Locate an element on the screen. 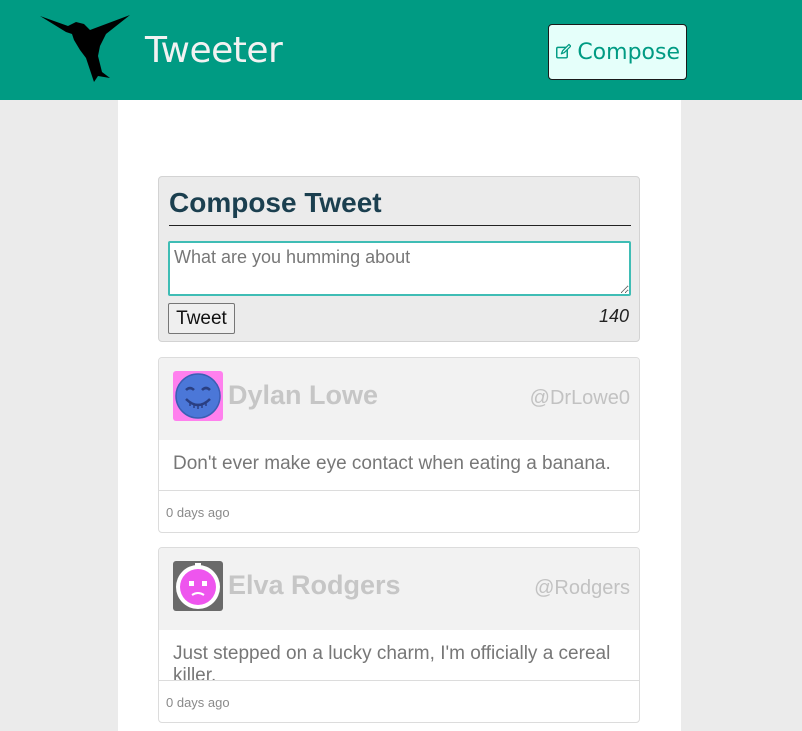 This screenshot has height=731, width=802. compose-button: Compose is located at coordinates (617, 52).